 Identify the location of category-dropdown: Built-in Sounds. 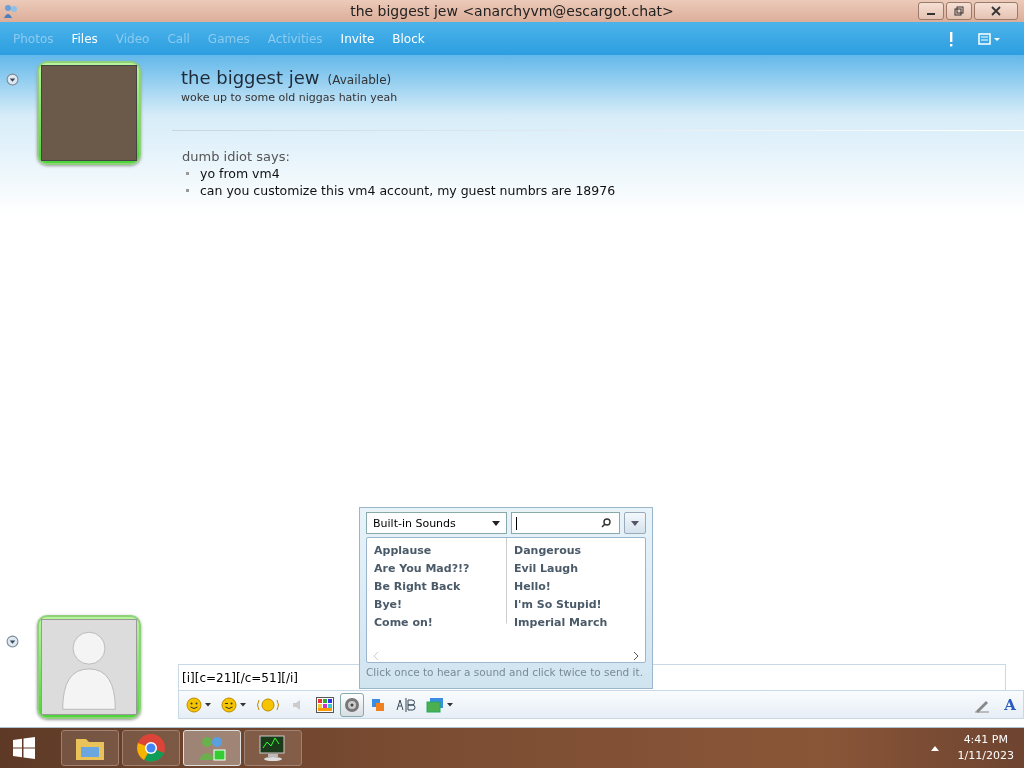
(436, 523).